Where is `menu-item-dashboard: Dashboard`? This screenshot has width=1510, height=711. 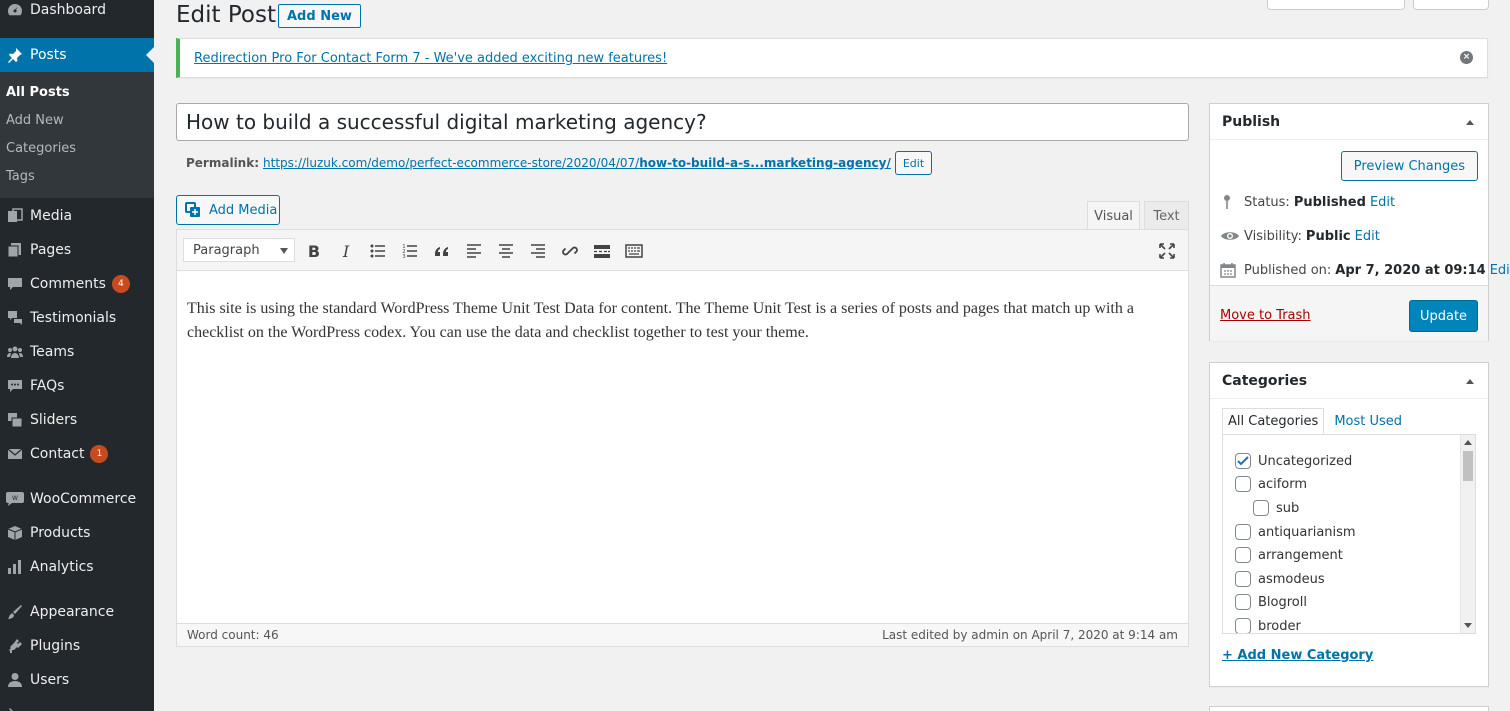
menu-item-dashboard: Dashboard is located at coordinates (77, 13).